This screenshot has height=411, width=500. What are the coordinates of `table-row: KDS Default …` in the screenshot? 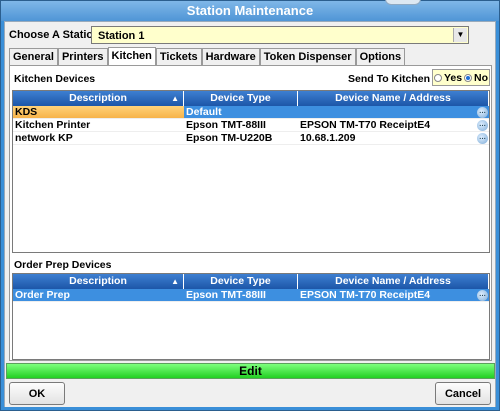 It's located at (251, 112).